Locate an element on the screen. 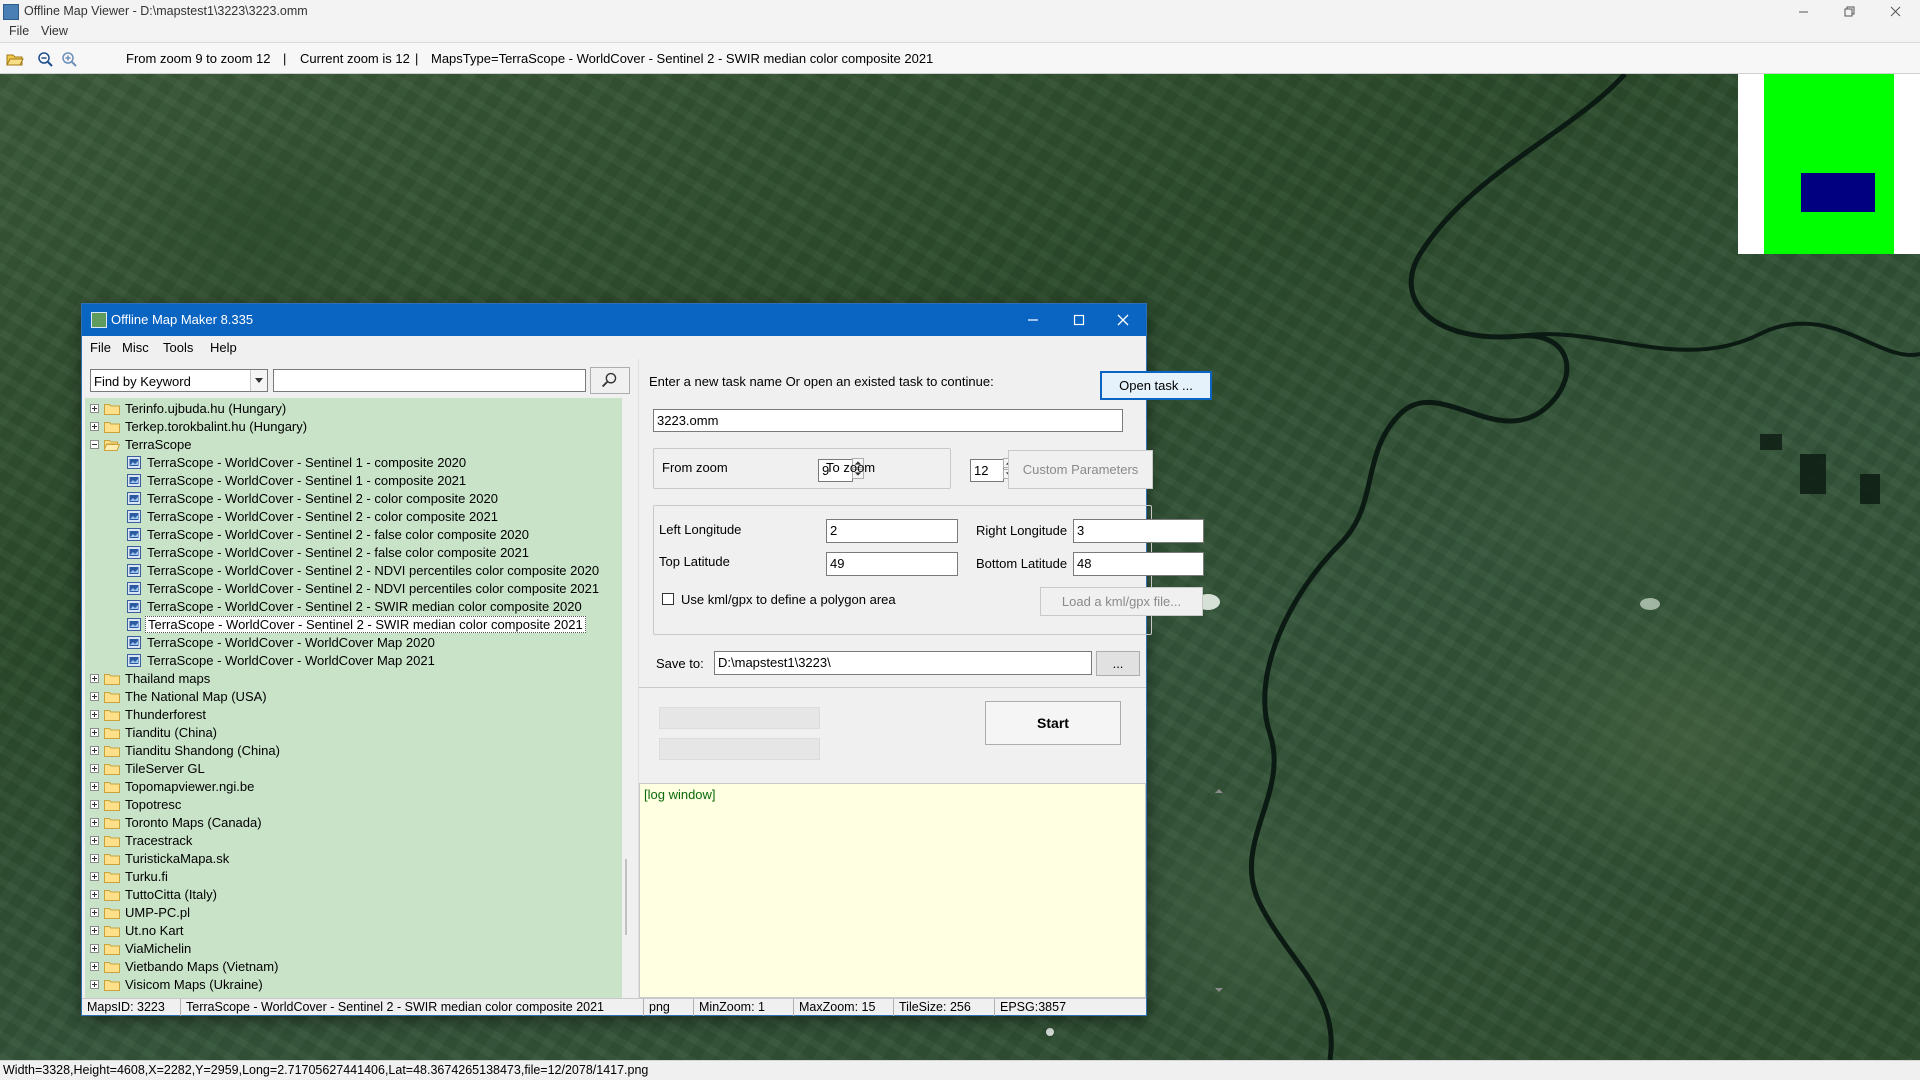 This screenshot has width=1920, height=1080. tree-folder: Vietbando Maps (Vietnam) is located at coordinates (353, 967).